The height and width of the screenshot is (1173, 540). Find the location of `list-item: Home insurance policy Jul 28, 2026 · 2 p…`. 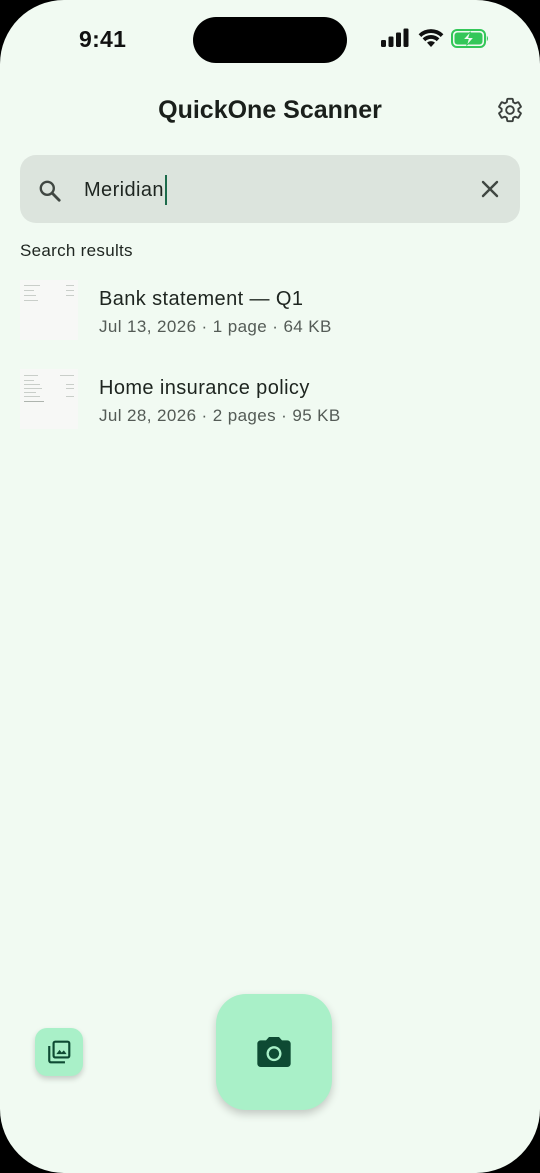

list-item: Home insurance policy Jul 28, 2026 · 2 p… is located at coordinates (270, 400).